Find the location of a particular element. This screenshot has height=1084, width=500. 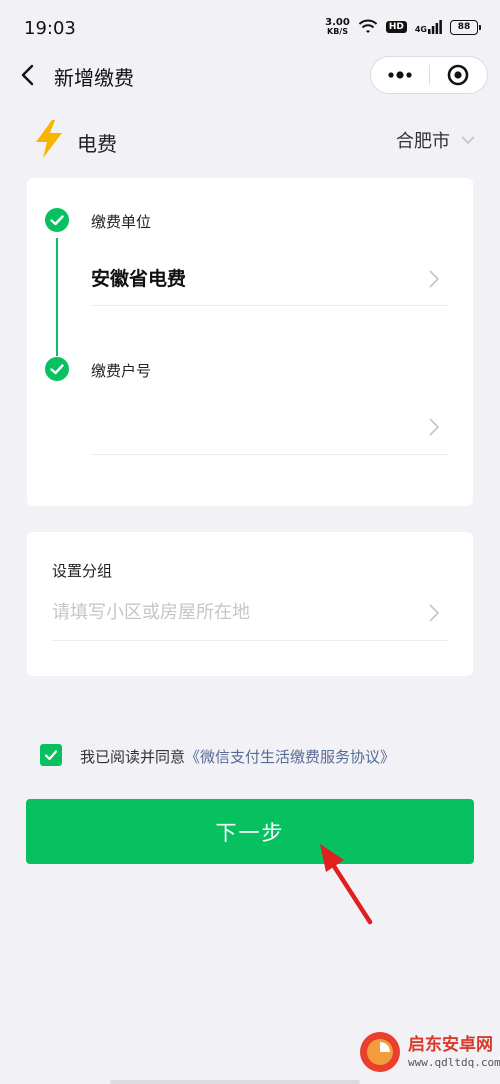

more-button is located at coordinates (400, 75).